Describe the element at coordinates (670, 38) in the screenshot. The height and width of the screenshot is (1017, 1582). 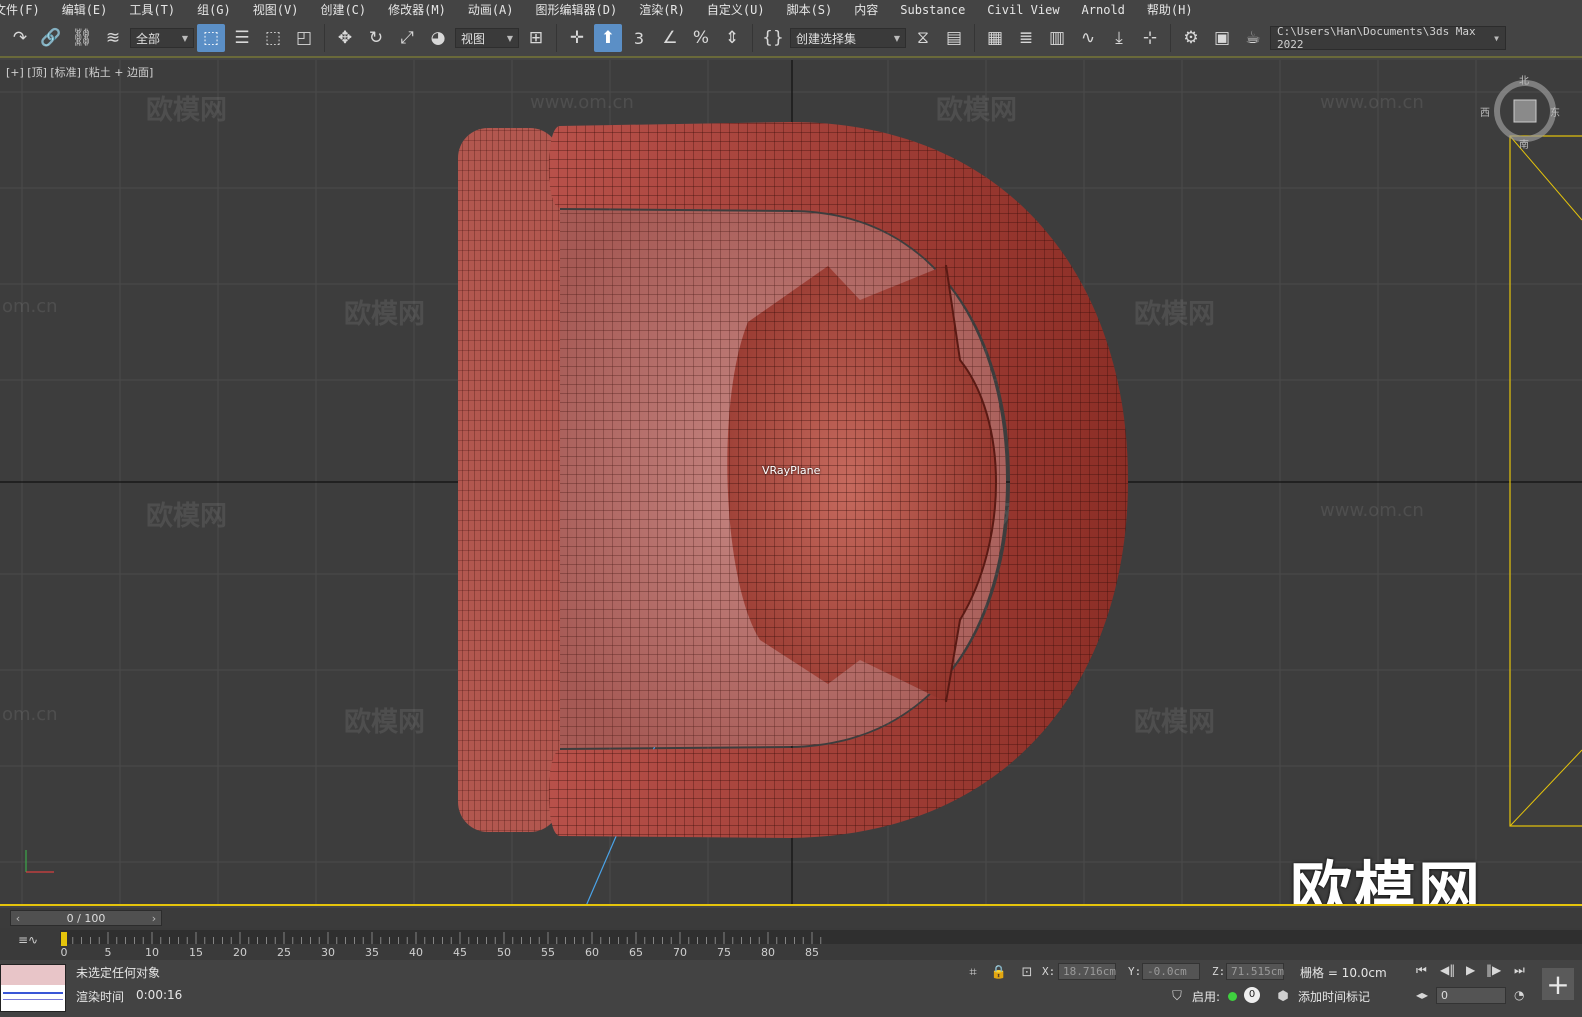
I see `angle-snap-icon: ∠` at that location.